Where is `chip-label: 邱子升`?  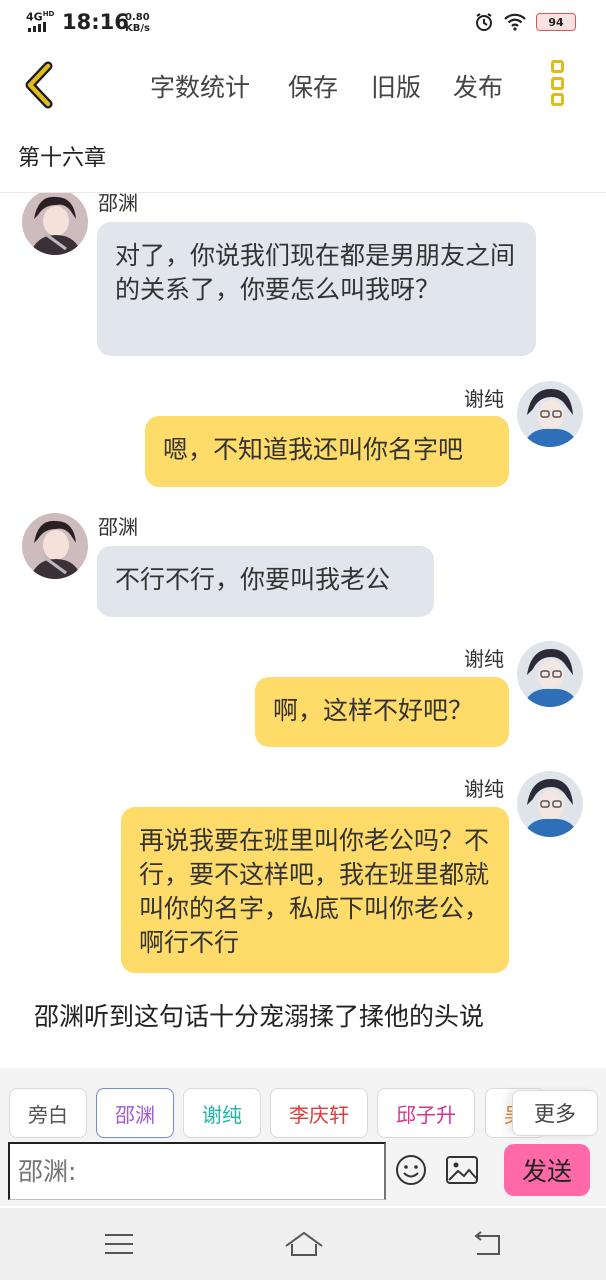 chip-label: 邱子升 is located at coordinates (426, 1114).